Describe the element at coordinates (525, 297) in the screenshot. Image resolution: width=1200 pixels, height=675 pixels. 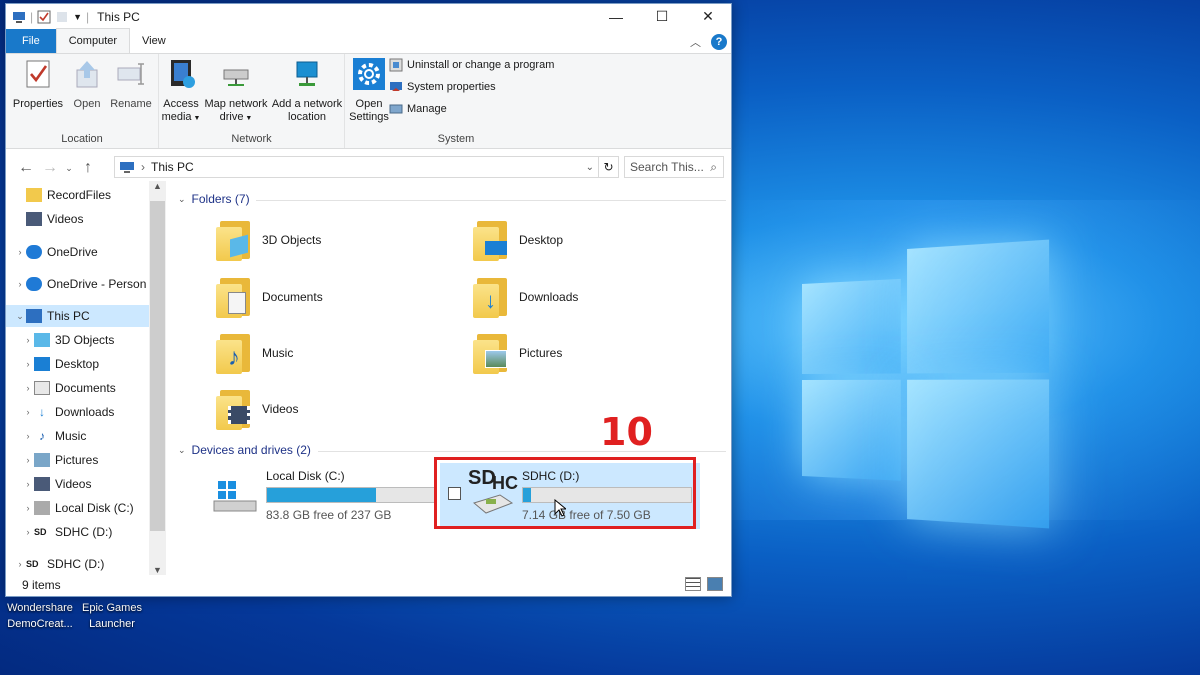
I see `folder-downloads: ↓ Downloads` at that location.